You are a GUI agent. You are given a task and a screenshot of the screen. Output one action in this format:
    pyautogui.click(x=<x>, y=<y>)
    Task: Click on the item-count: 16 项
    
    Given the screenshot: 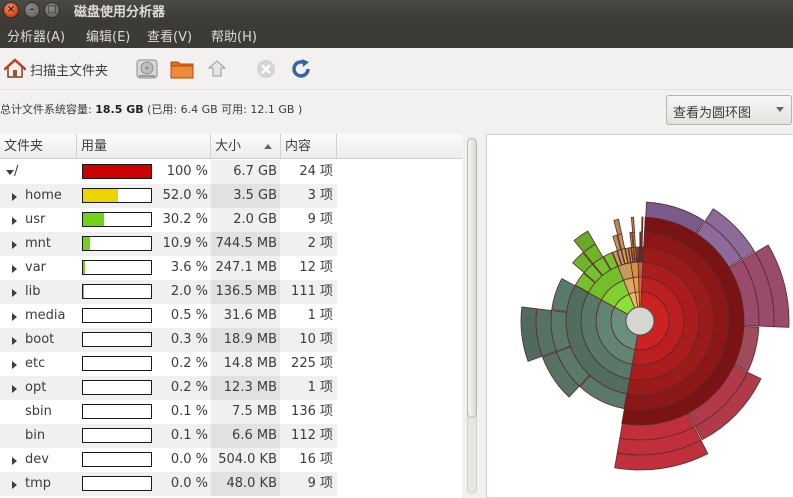 What is the action you would take?
    pyautogui.click(x=316, y=459)
    